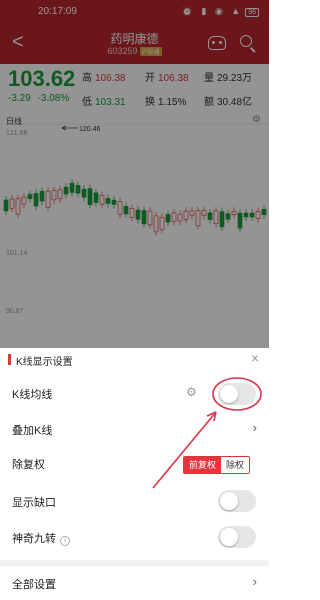  What do you see at coordinates (235, 465) in the screenshot?
I see `ex-right-button: 除权` at bounding box center [235, 465].